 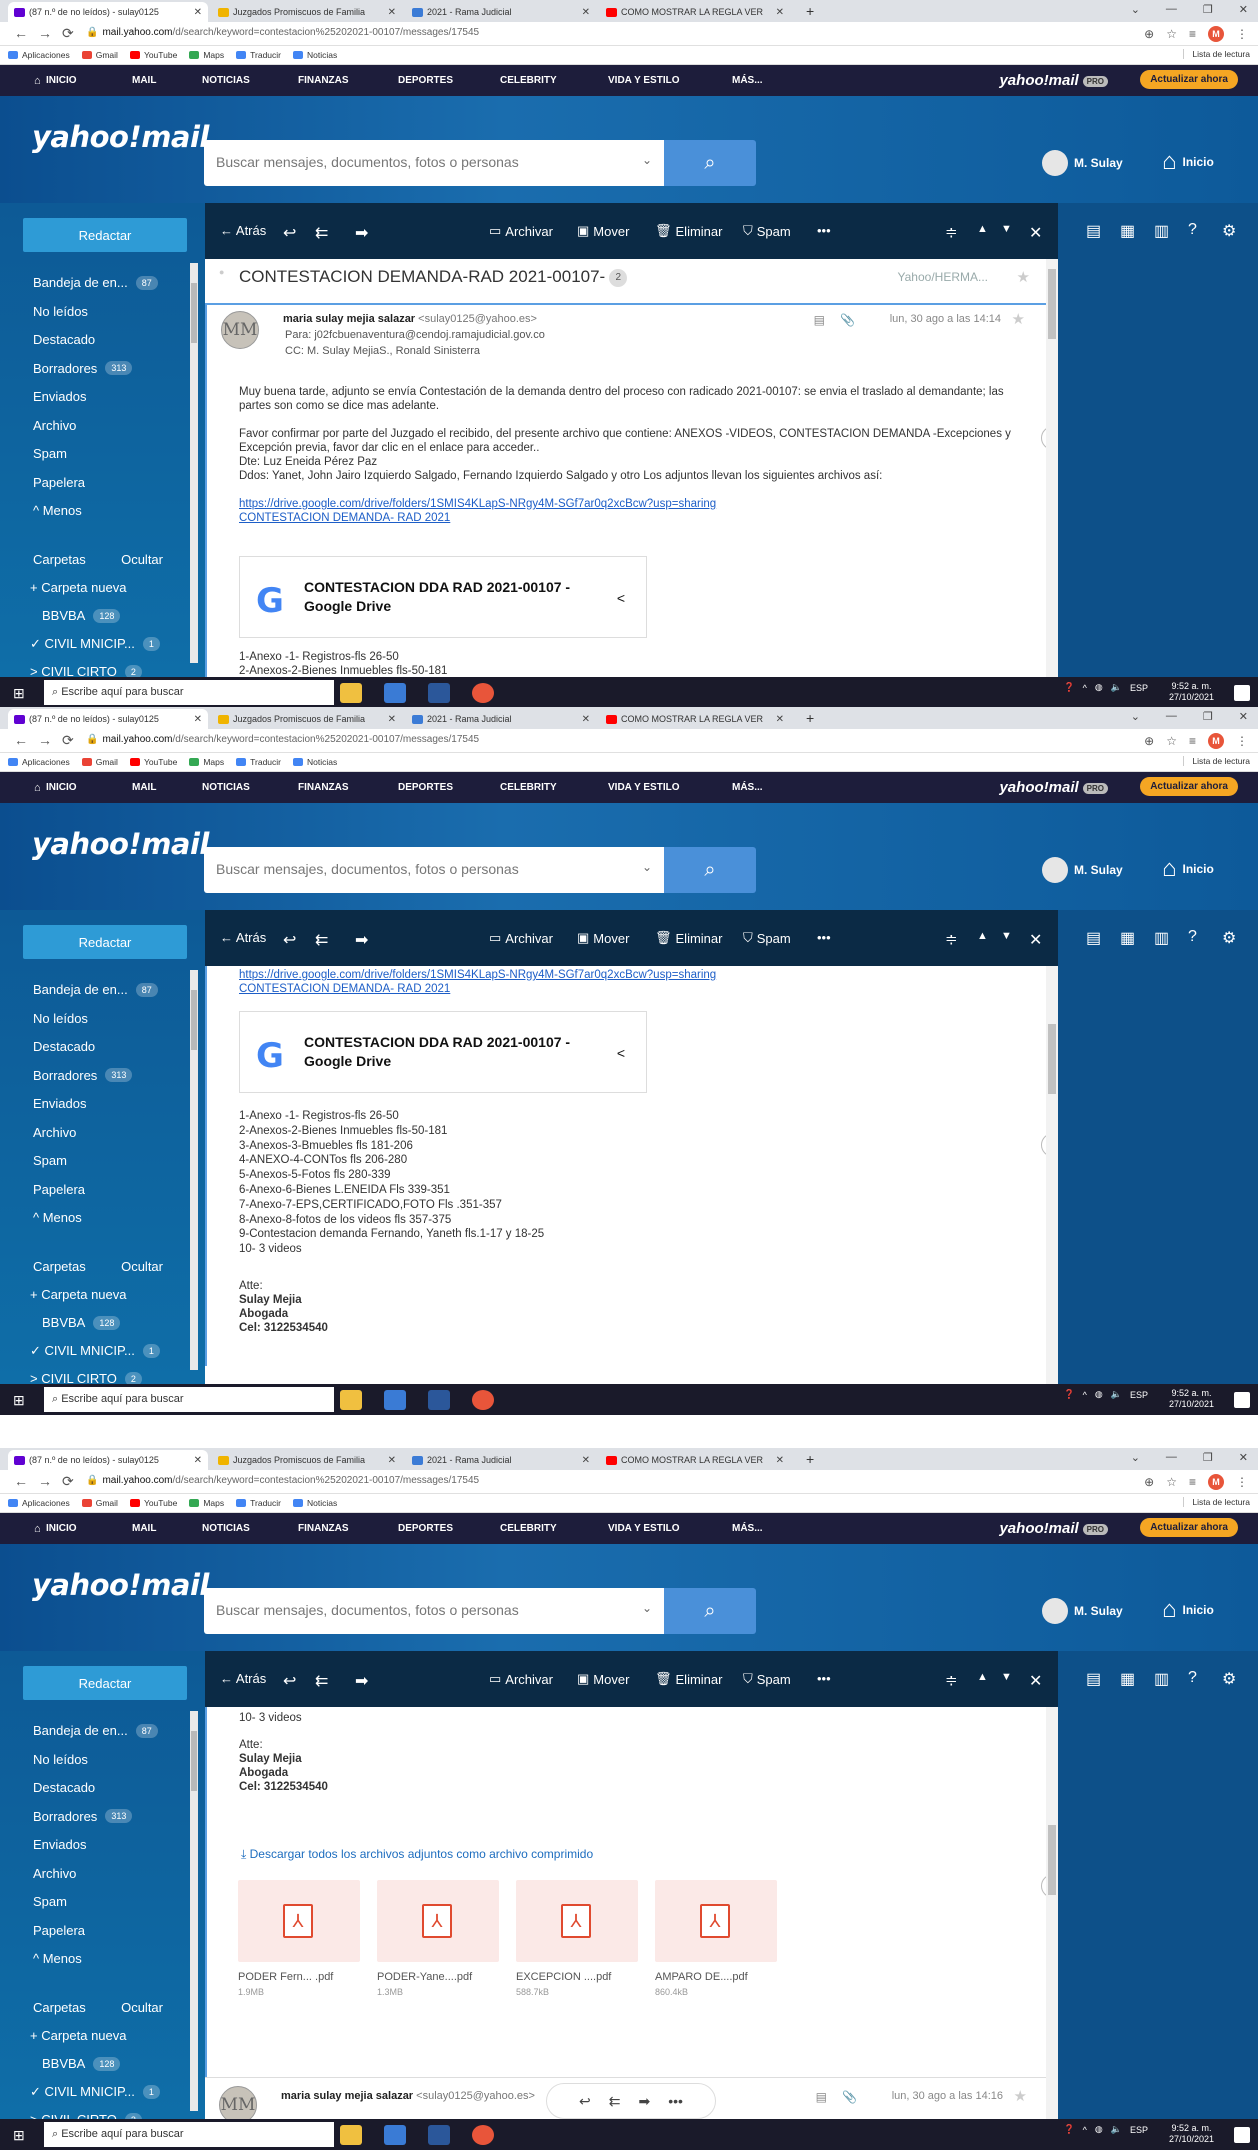 I want to click on folder-item-1: ✓ CIVIL MNICIP... 1, so click(x=95, y=644).